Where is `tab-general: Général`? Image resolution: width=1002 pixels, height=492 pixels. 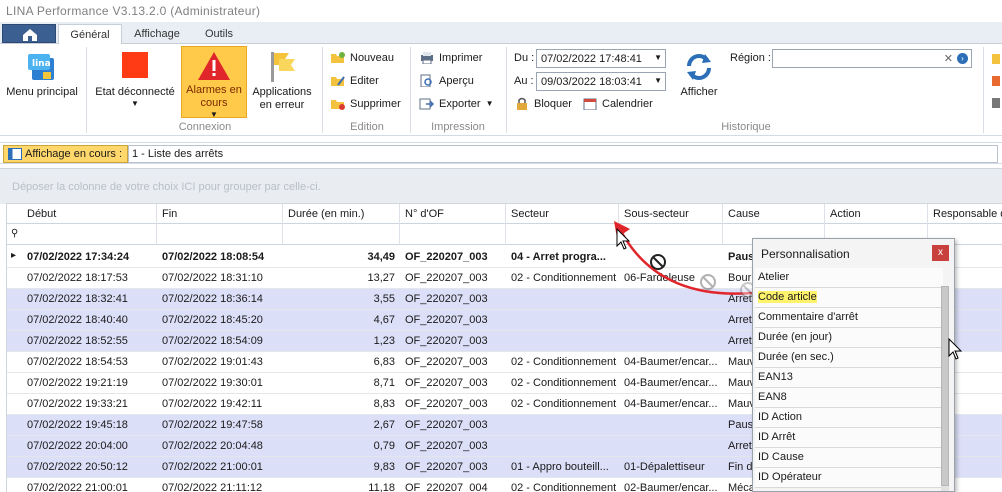
tab-general: Général is located at coordinates (90, 34).